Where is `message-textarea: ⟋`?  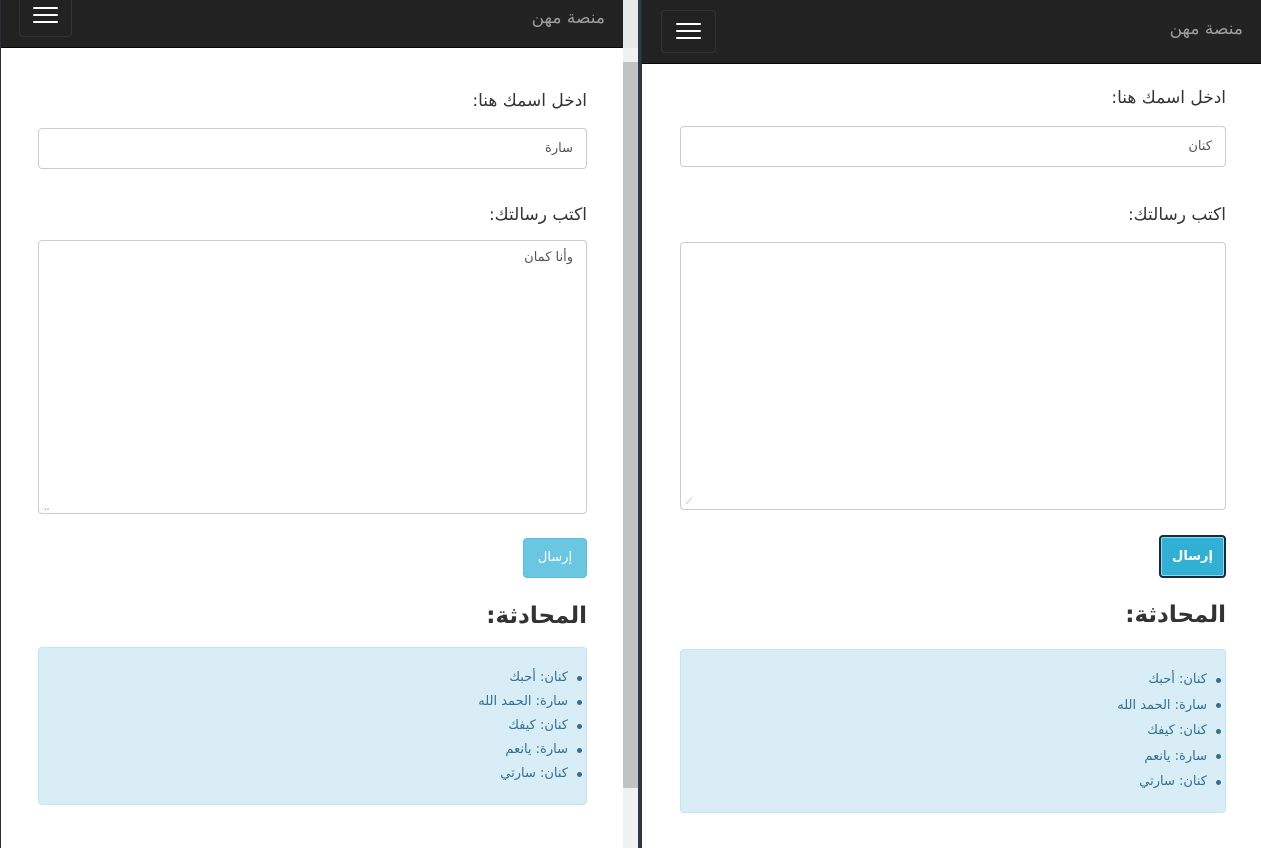 message-textarea: ⟋ is located at coordinates (953, 376).